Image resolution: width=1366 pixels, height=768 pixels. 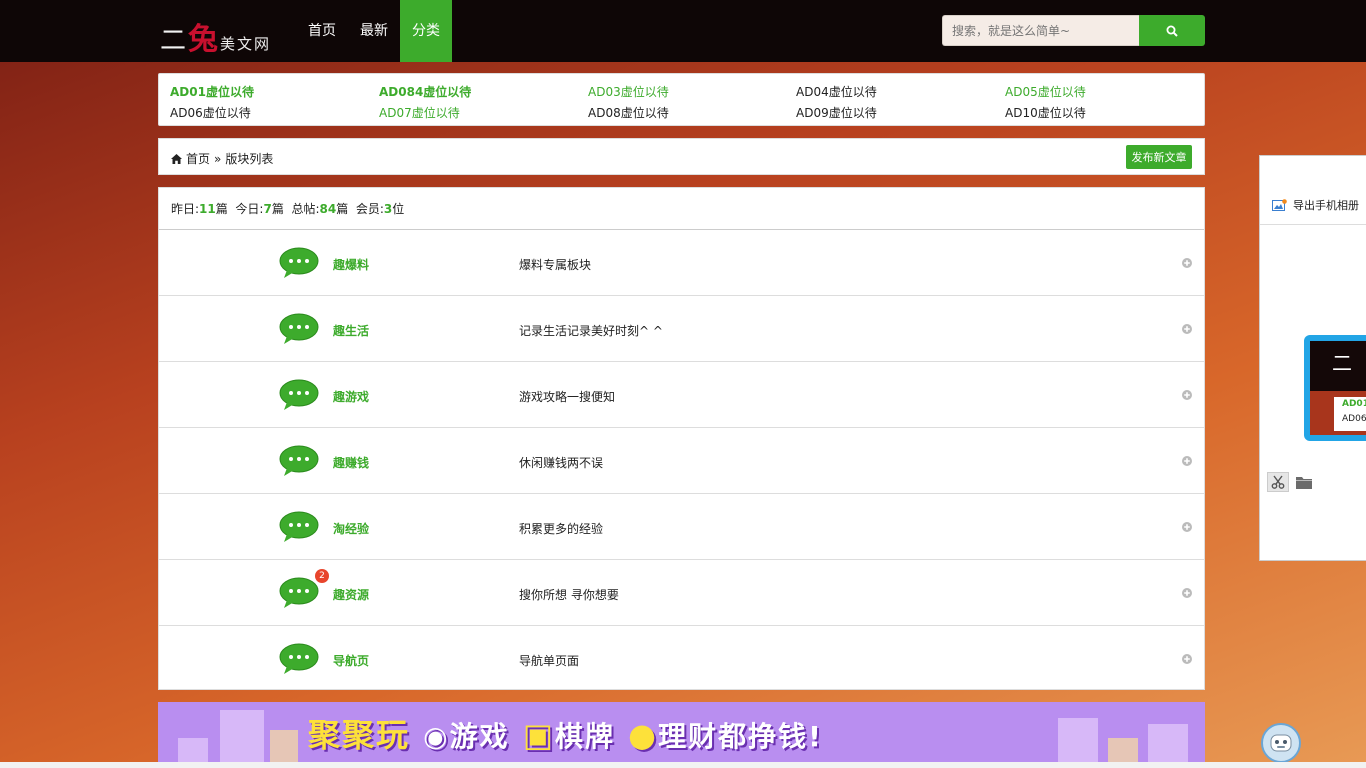 What do you see at coordinates (322, 576) in the screenshot?
I see `new-posts-badge: 2` at bounding box center [322, 576].